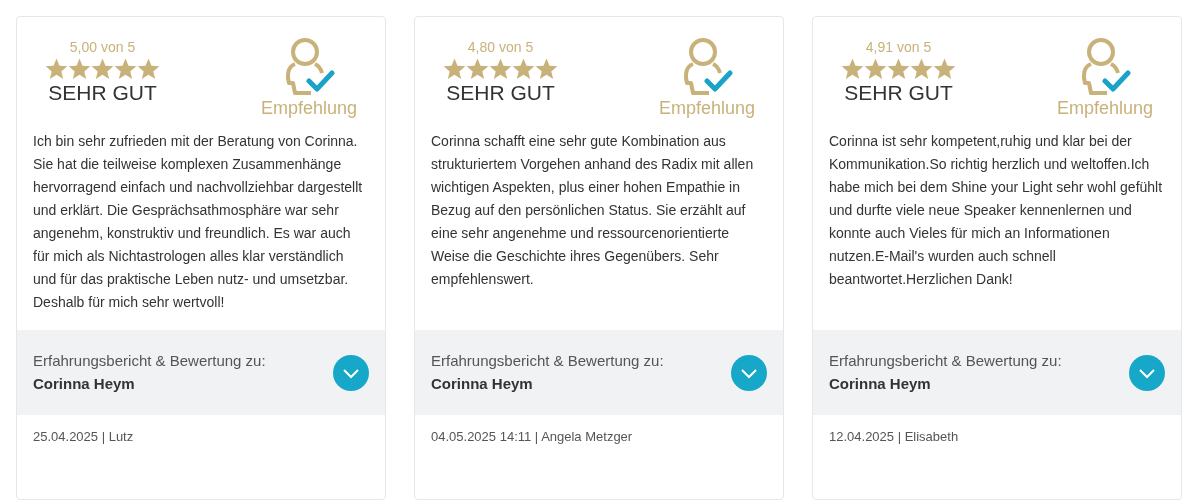 This screenshot has width=1200, height=500. I want to click on review-date-author: 12.04.2025 | Elisabeth, so click(894, 437).